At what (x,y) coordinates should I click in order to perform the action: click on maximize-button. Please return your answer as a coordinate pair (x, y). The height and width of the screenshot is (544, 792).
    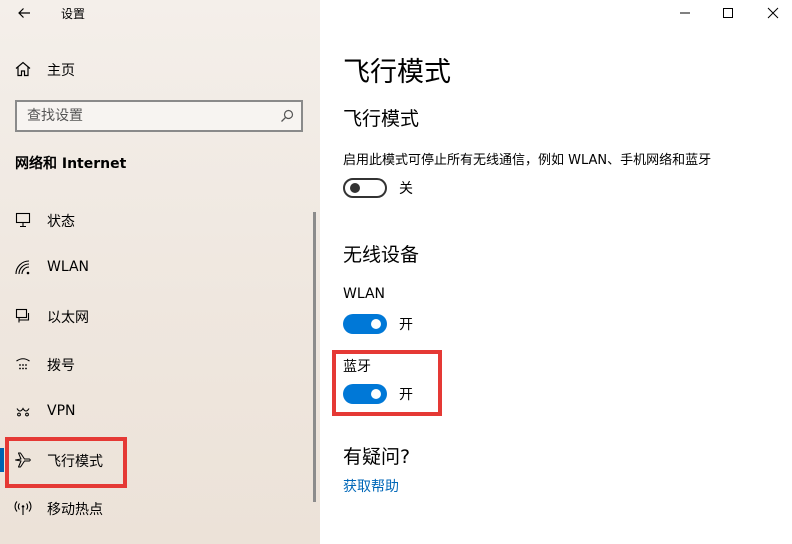
    Looking at the image, I should click on (728, 13).